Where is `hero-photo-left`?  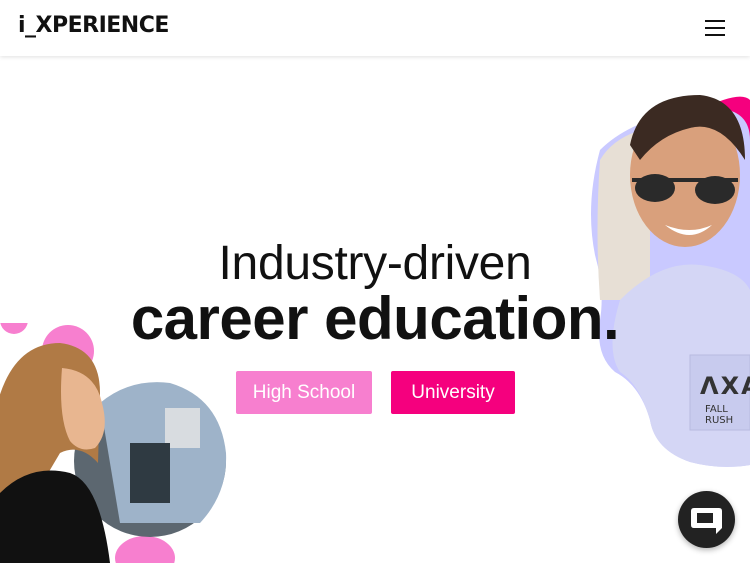
hero-photo-left is located at coordinates (113, 443).